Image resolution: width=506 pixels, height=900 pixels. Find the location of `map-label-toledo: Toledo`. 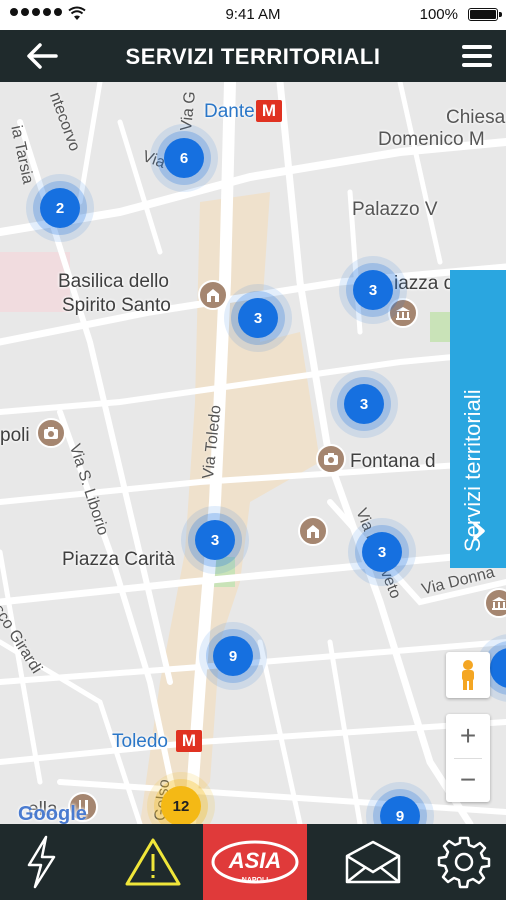

map-label-toledo: Toledo is located at coordinates (140, 741).